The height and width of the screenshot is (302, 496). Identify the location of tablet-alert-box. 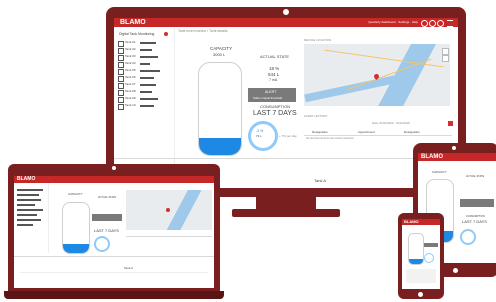
(477, 203).